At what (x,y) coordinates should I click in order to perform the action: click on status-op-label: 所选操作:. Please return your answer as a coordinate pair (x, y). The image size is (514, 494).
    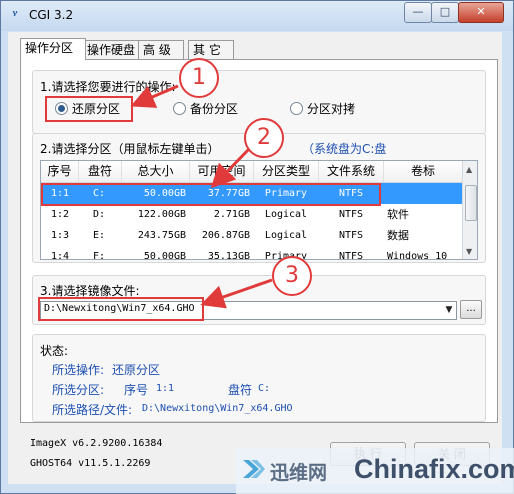
    Looking at the image, I should click on (78, 370).